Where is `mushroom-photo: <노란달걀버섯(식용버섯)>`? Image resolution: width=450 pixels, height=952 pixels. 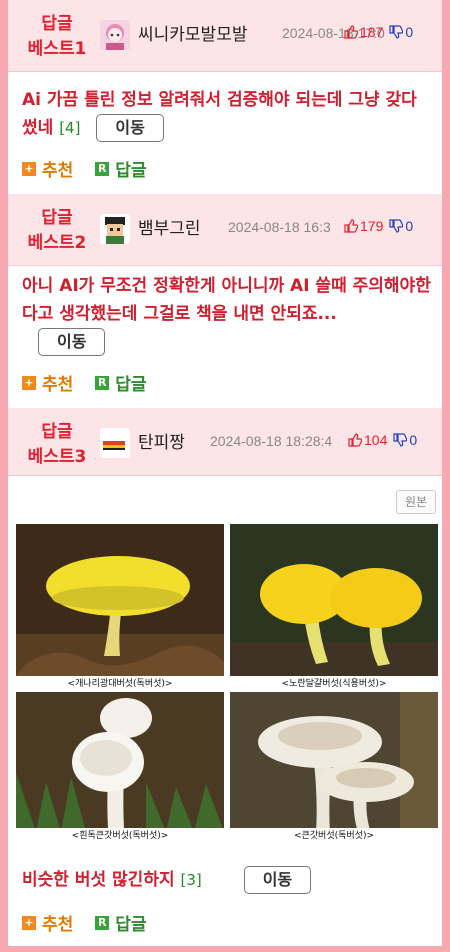
mushroom-photo: <노란달걀버섯(식용버섯)> is located at coordinates (334, 608).